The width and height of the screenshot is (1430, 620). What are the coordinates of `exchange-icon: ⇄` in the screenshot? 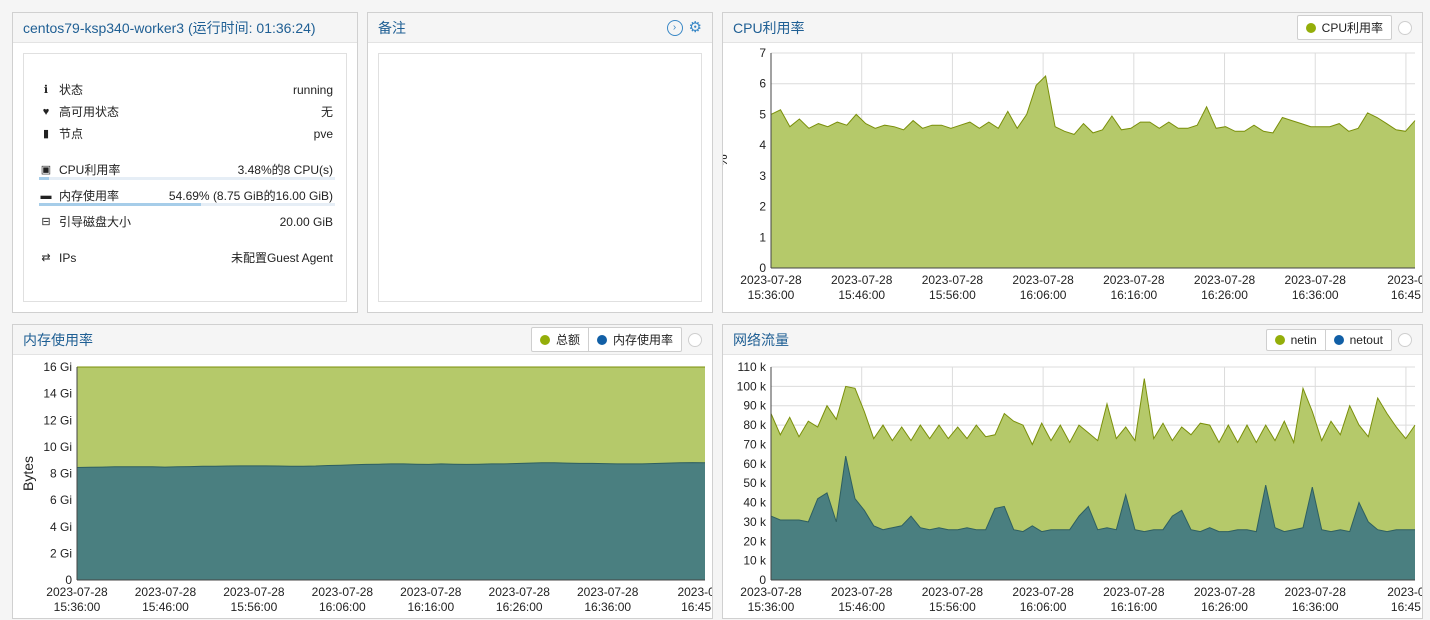 It's located at (46, 258).